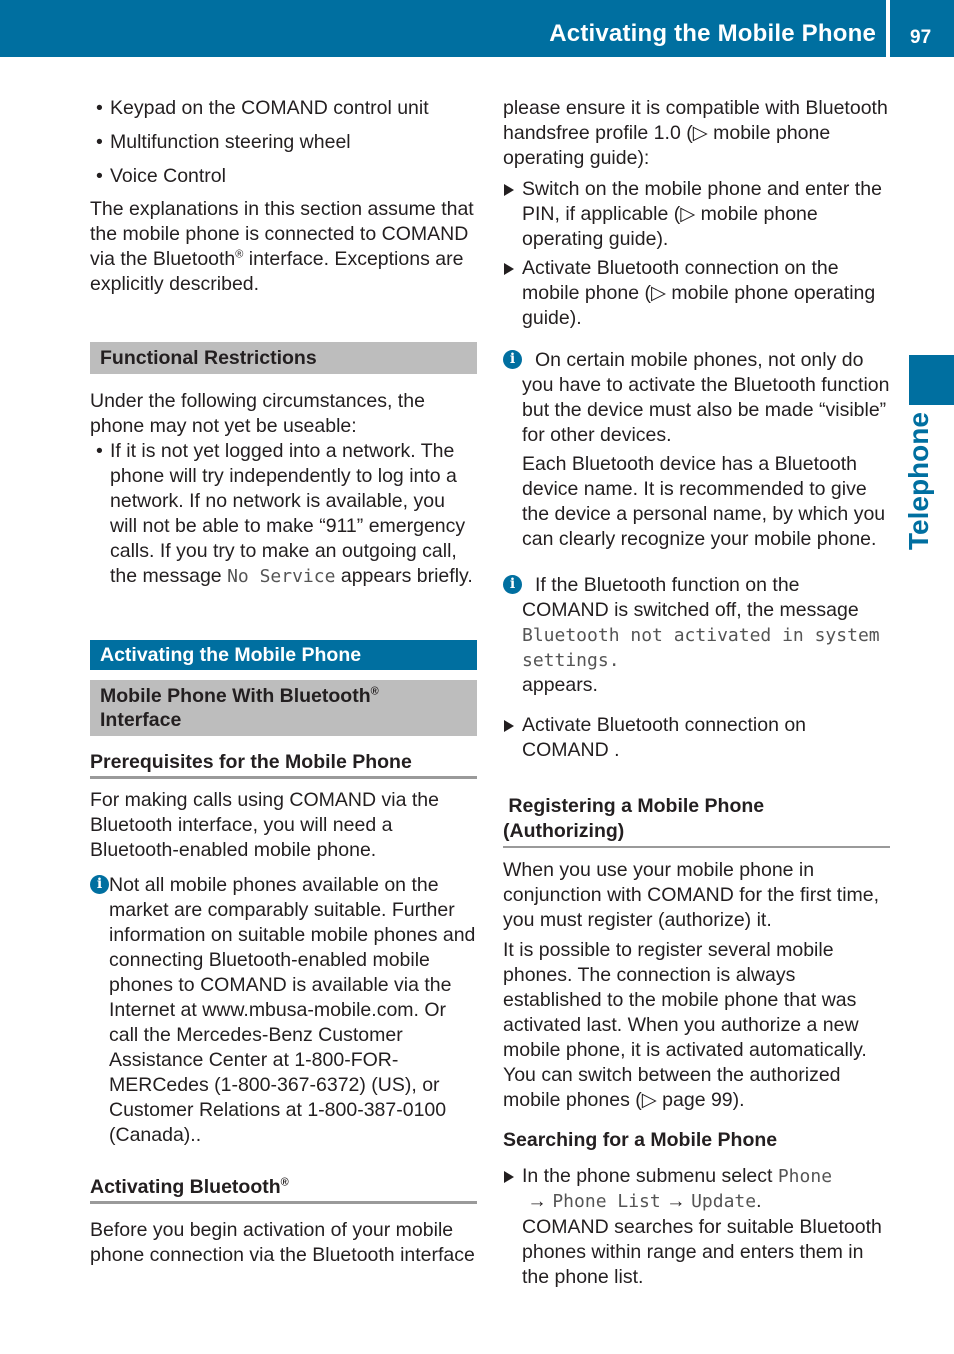  What do you see at coordinates (283, 708) in the screenshot?
I see `section-heading-bluetooth-interface: Mobile Phone With Bluetooth® Interface` at bounding box center [283, 708].